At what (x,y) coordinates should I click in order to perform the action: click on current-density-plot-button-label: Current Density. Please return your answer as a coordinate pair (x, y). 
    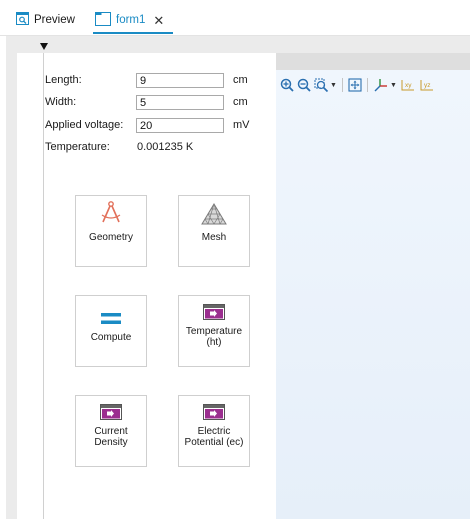
    Looking at the image, I should click on (111, 437).